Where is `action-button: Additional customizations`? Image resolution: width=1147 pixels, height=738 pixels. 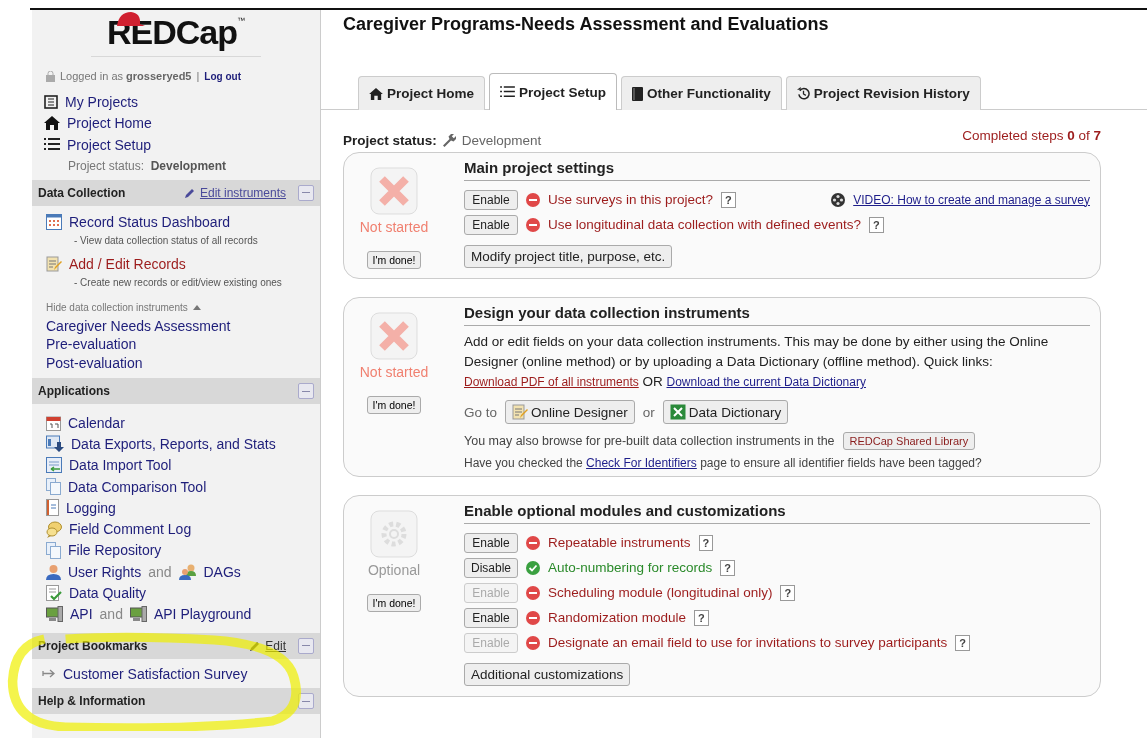 action-button: Additional customizations is located at coordinates (547, 674).